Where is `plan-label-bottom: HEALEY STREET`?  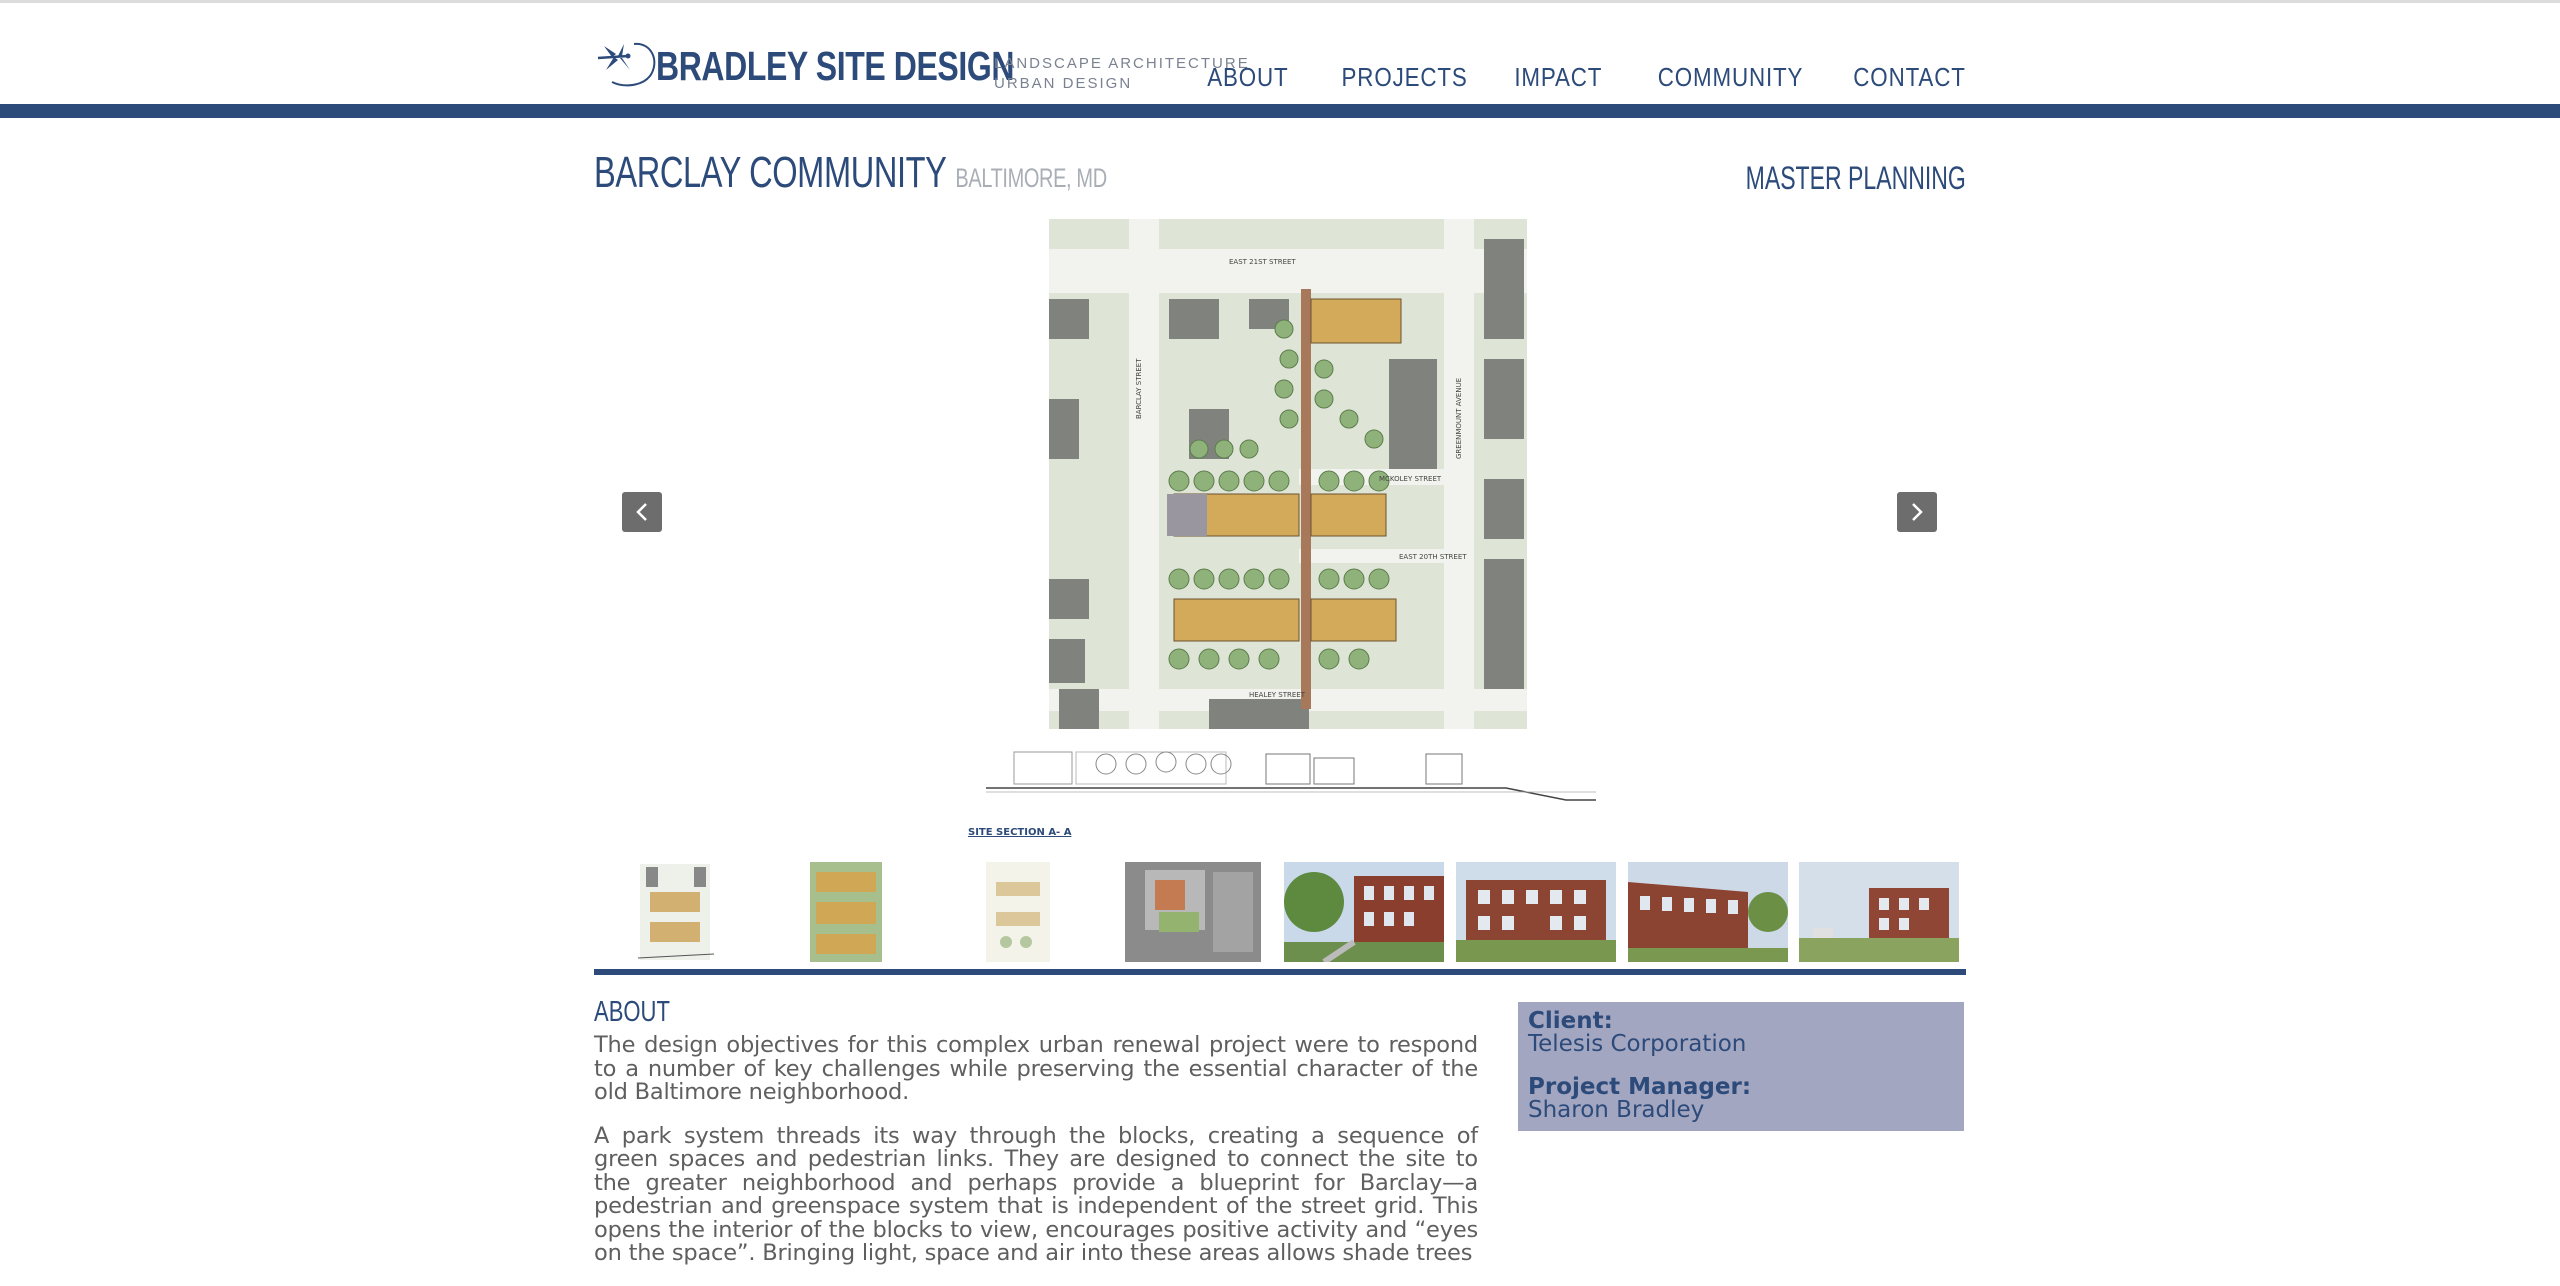 plan-label-bottom: HEALEY STREET is located at coordinates (1277, 695).